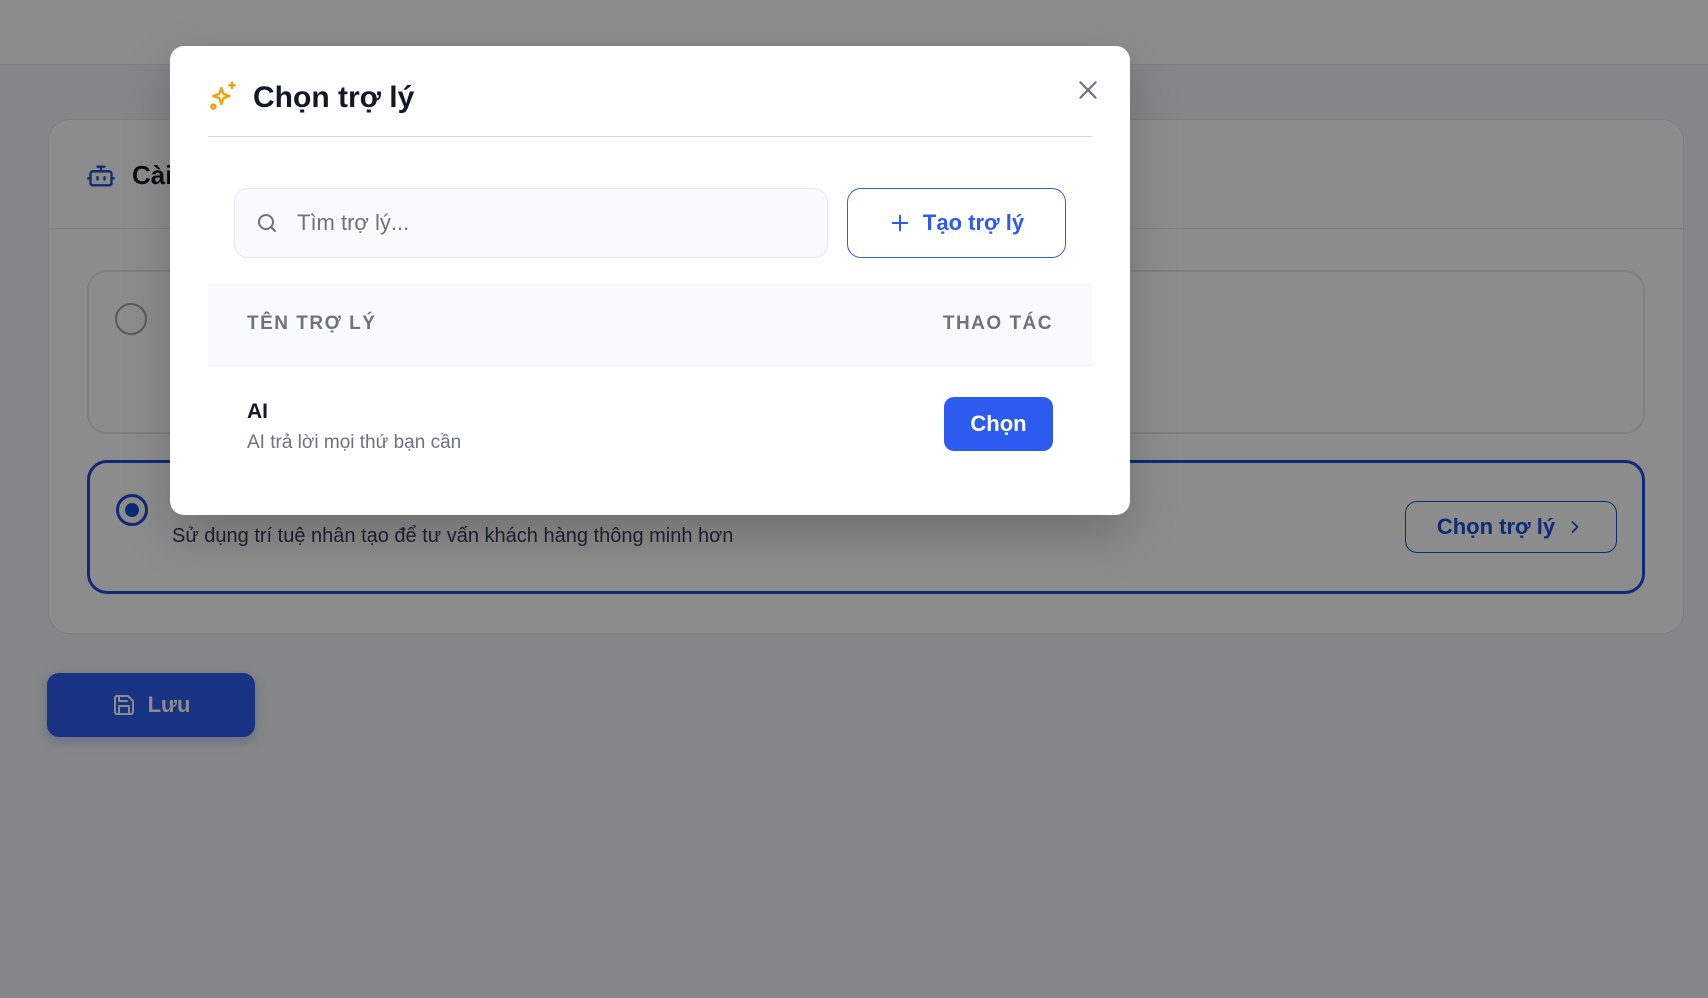 The width and height of the screenshot is (1708, 998). Describe the element at coordinates (257, 411) in the screenshot. I see `assistant-name: AI` at that location.